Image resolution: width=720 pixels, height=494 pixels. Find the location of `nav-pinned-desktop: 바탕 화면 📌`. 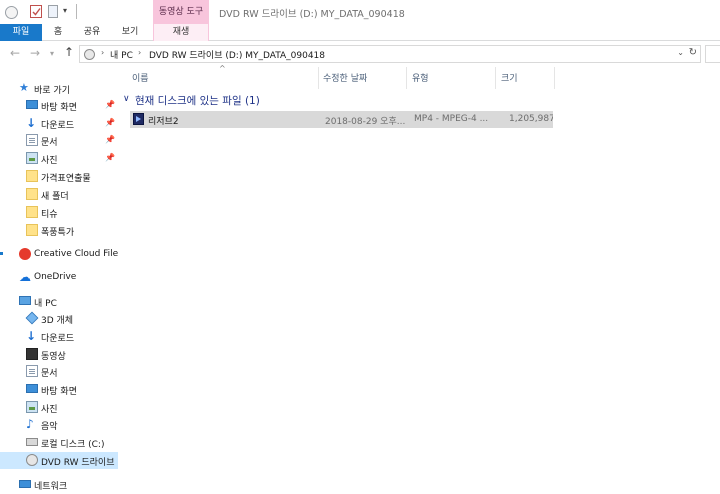

nav-pinned-desktop: 바탕 화면 📌 is located at coordinates (59, 105).